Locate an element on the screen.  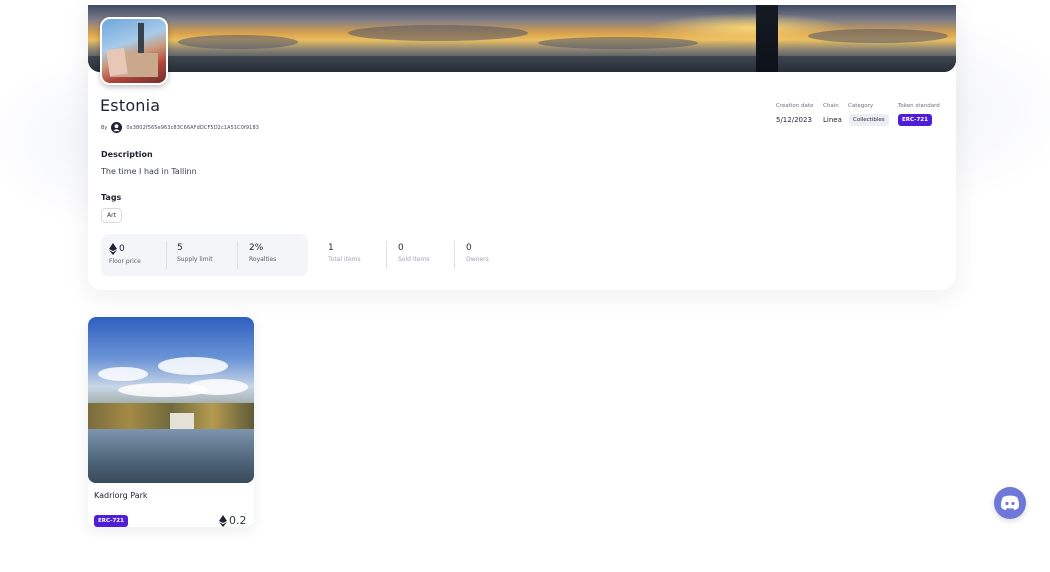
nft-name: Kadriorg Park is located at coordinates (121, 495).